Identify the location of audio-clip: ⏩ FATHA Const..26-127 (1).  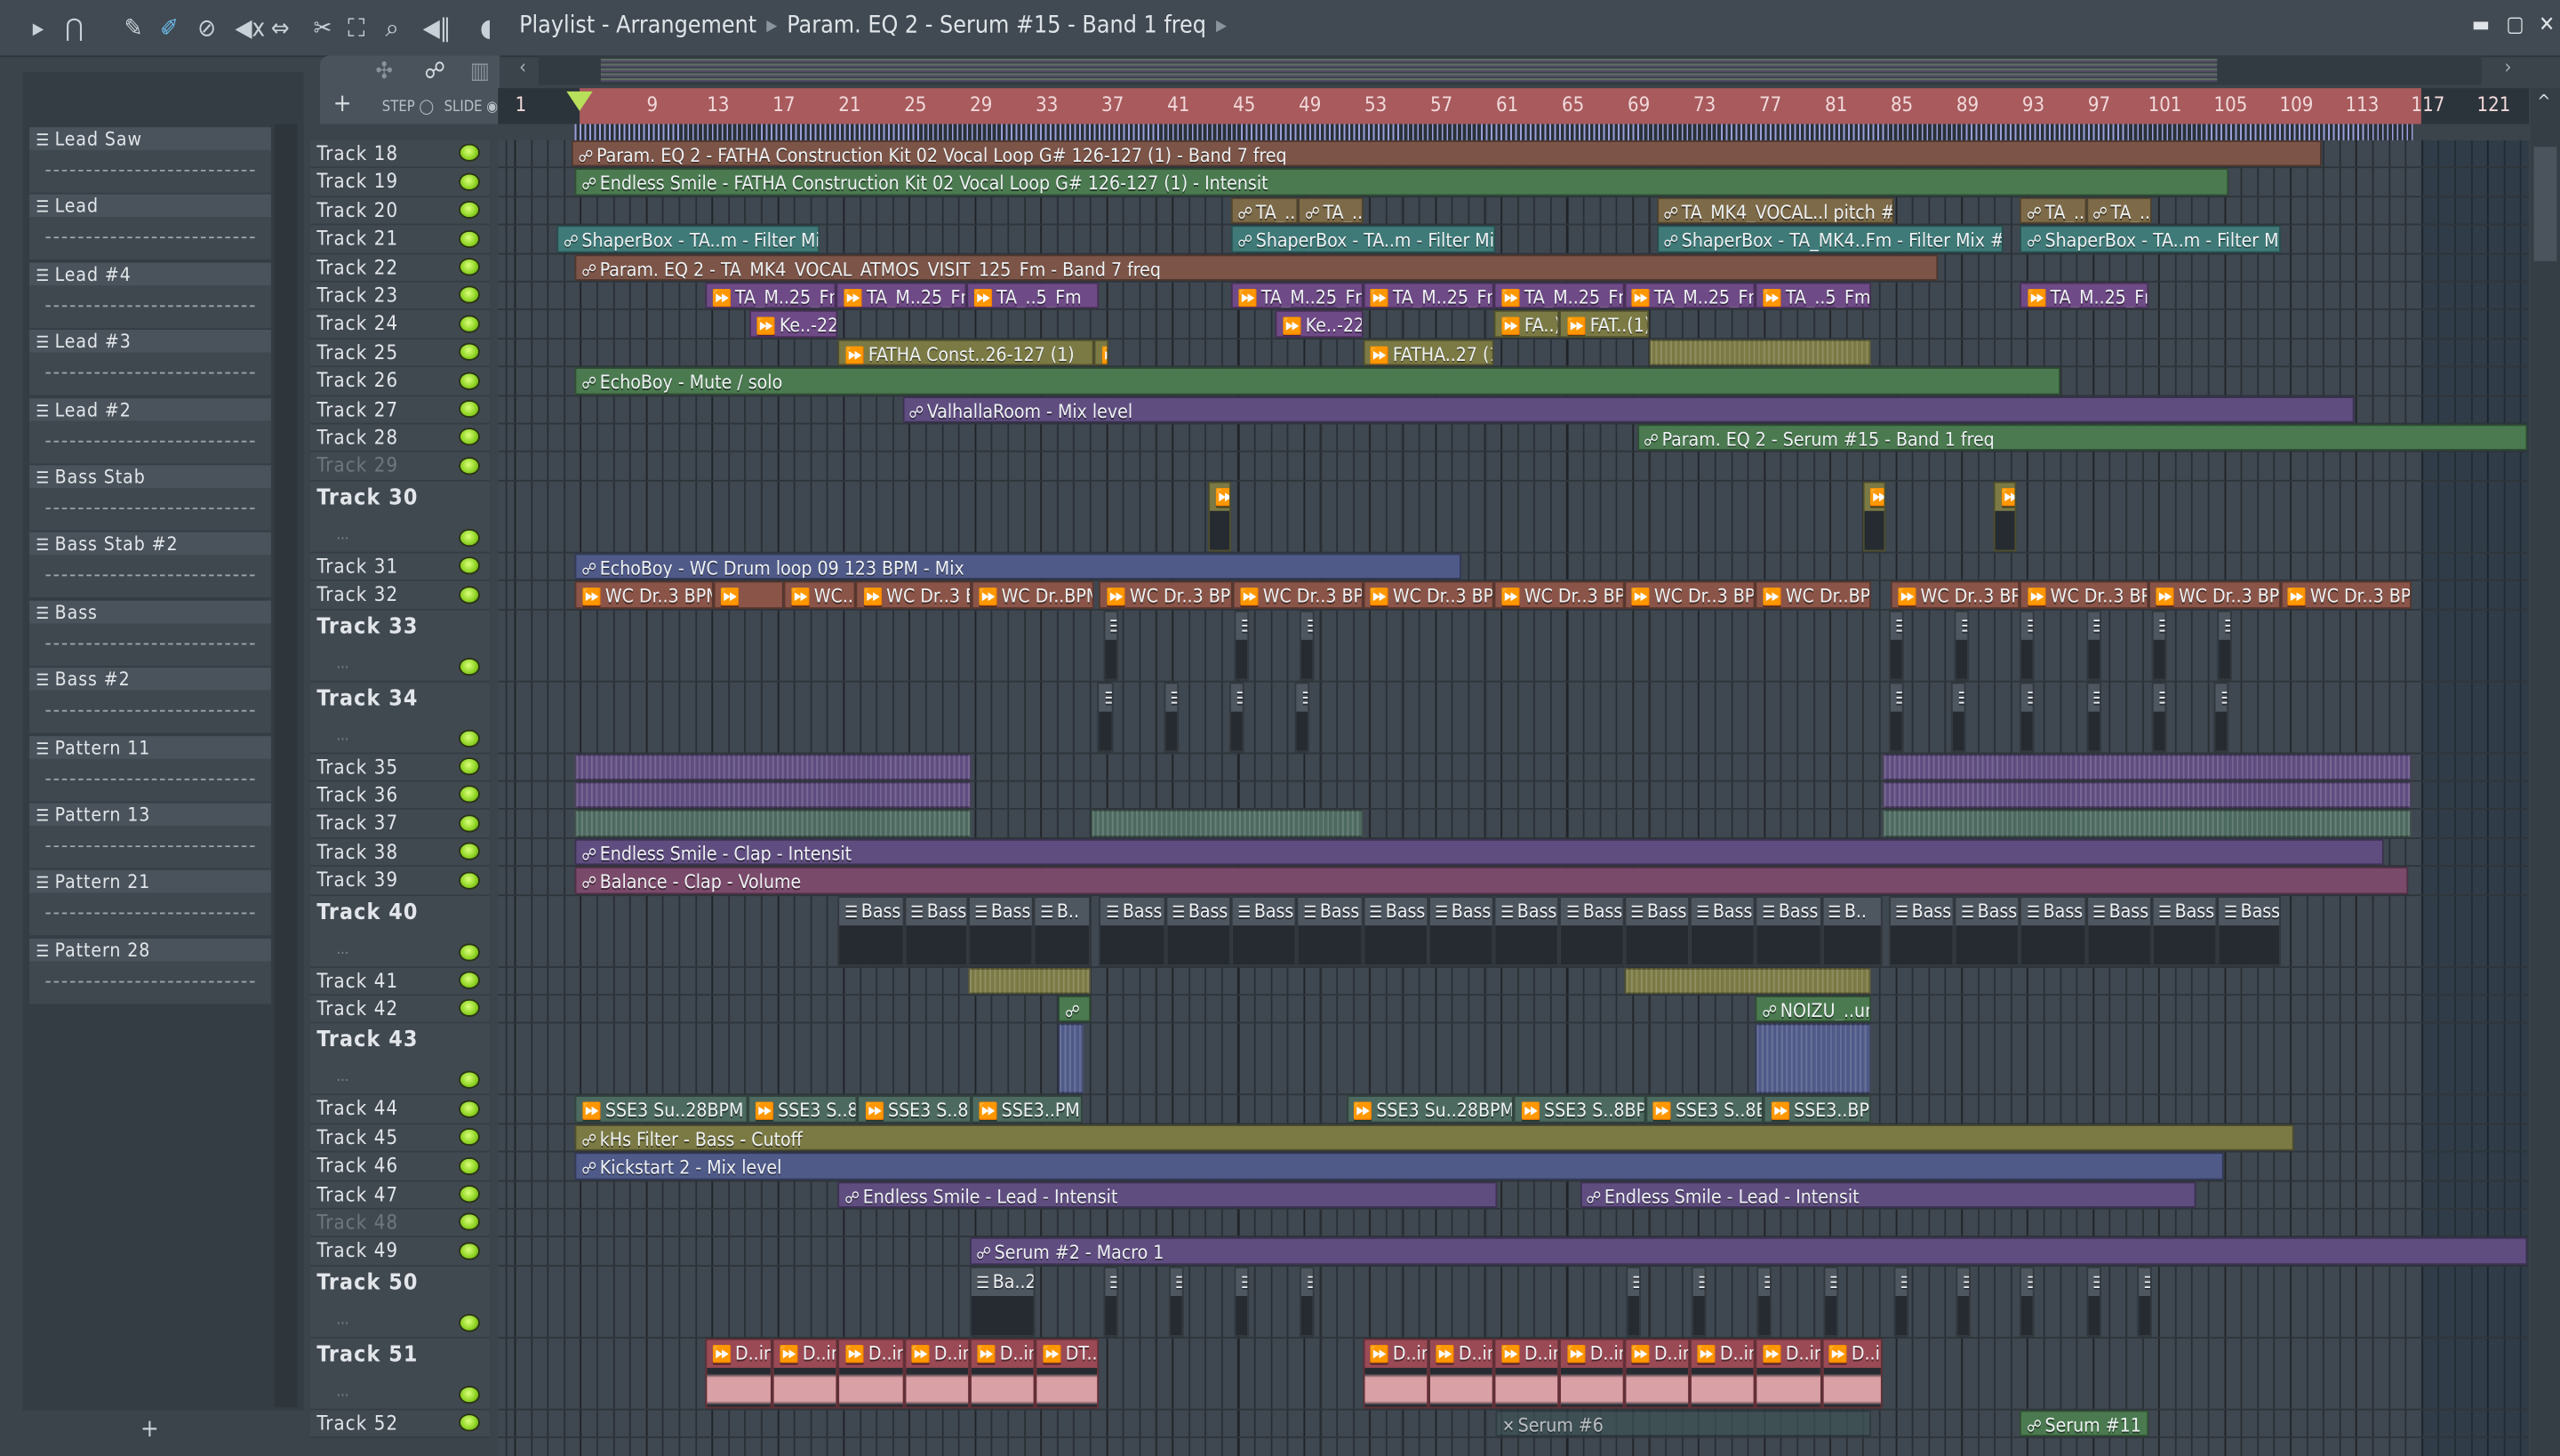
(966, 352).